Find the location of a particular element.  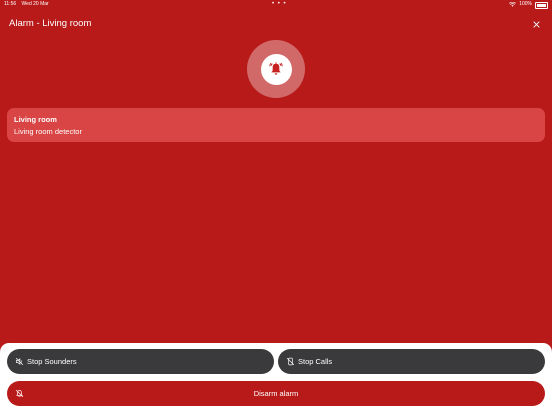

alarm-indicator-inner is located at coordinates (276, 69).